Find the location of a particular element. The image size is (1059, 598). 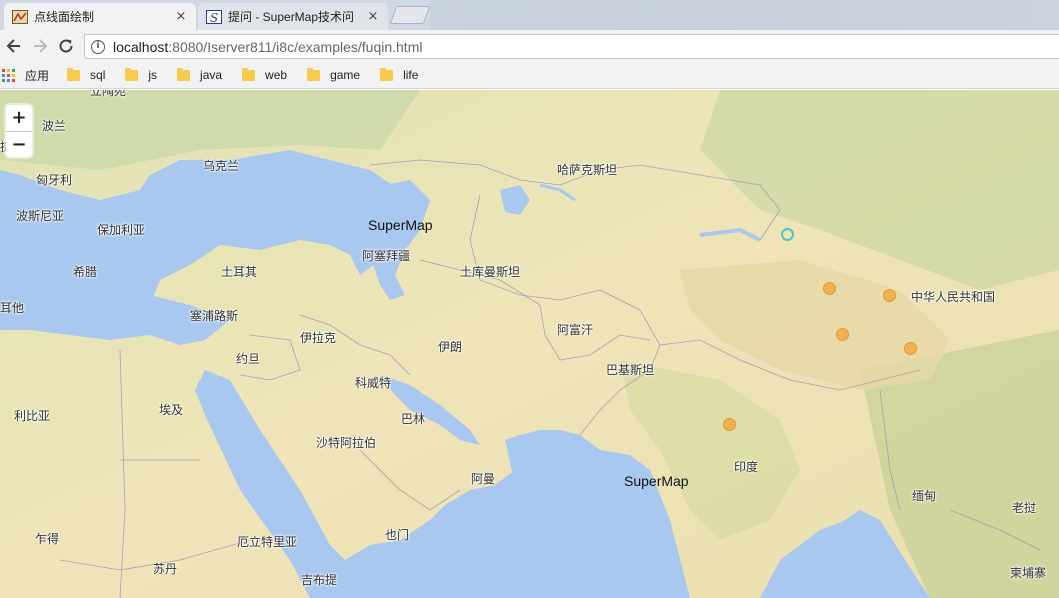

tab-inactive: S 提问 - SuperMap技术问 × is located at coordinates (293, 16).